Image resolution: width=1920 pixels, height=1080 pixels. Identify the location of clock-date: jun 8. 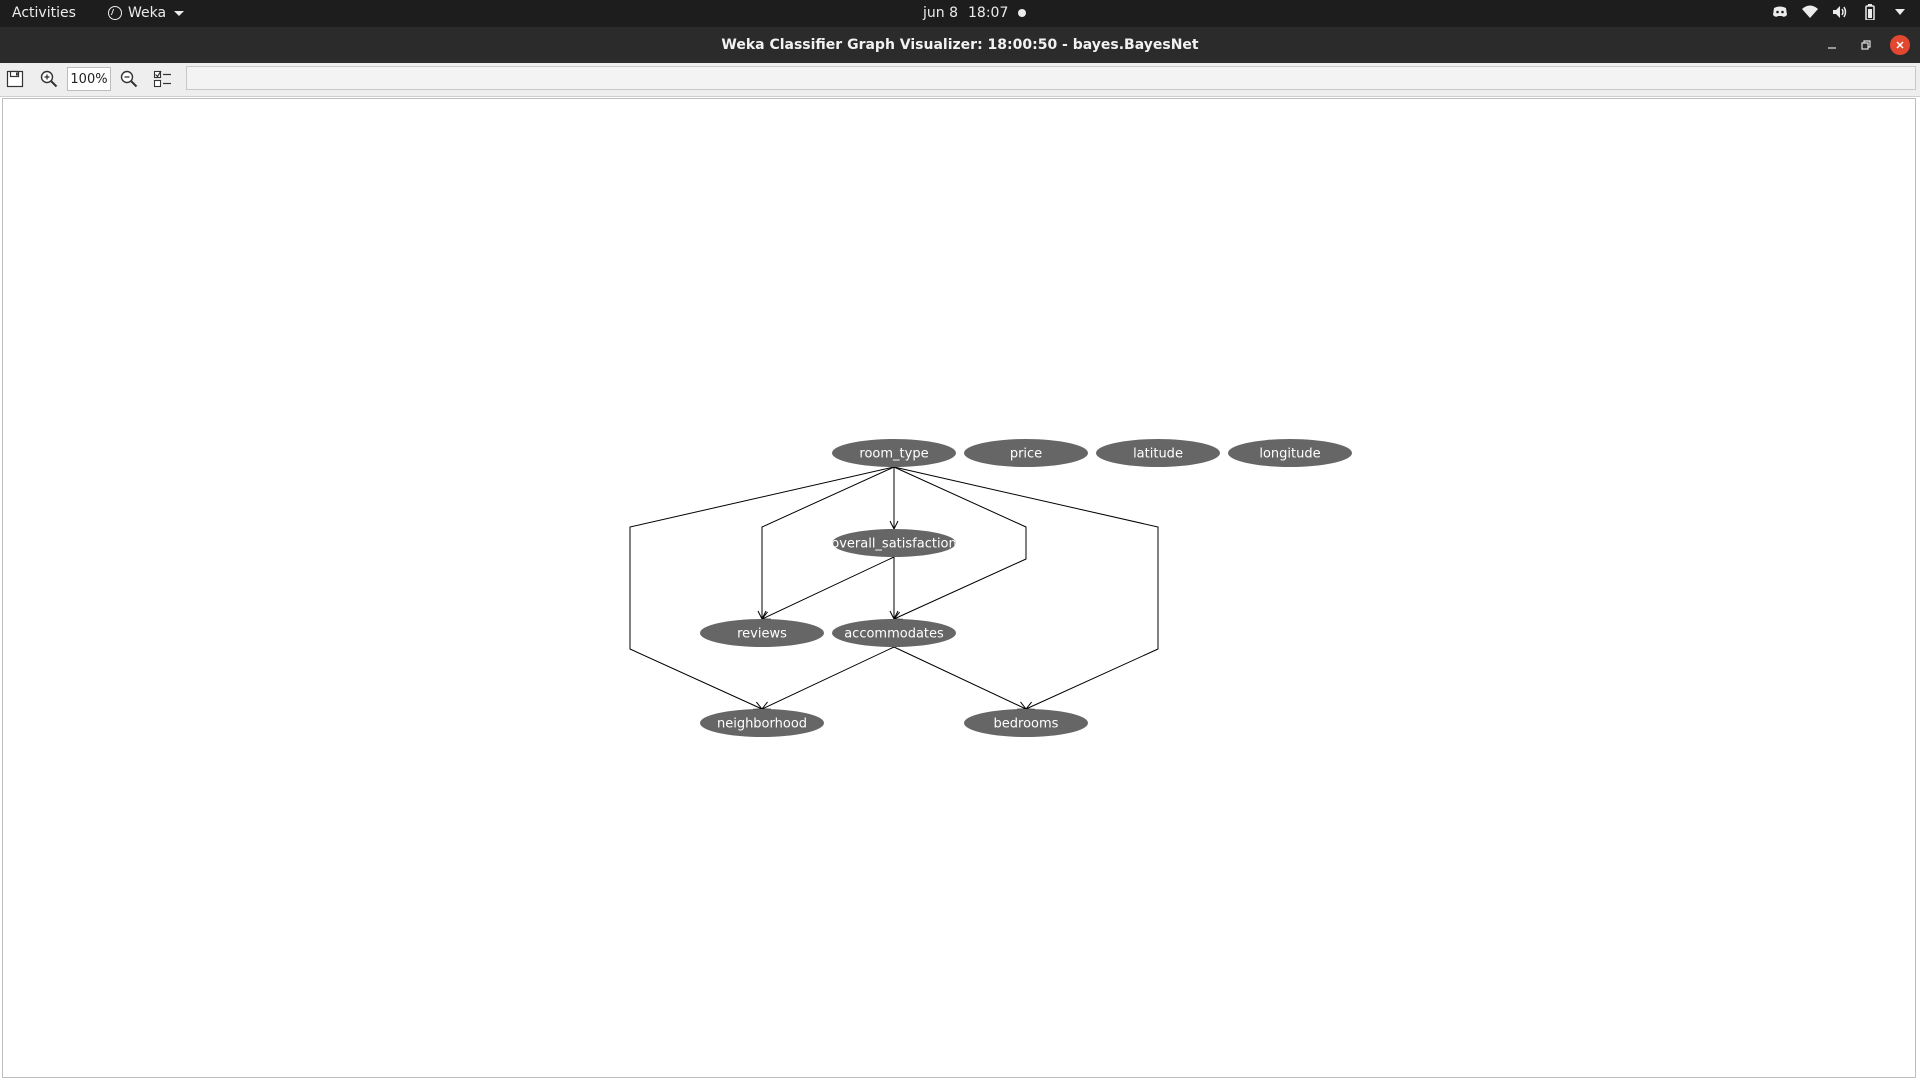
(940, 13).